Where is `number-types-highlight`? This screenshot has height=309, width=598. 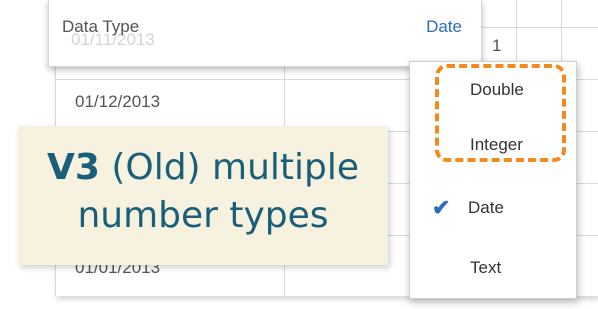
number-types-highlight is located at coordinates (500, 113).